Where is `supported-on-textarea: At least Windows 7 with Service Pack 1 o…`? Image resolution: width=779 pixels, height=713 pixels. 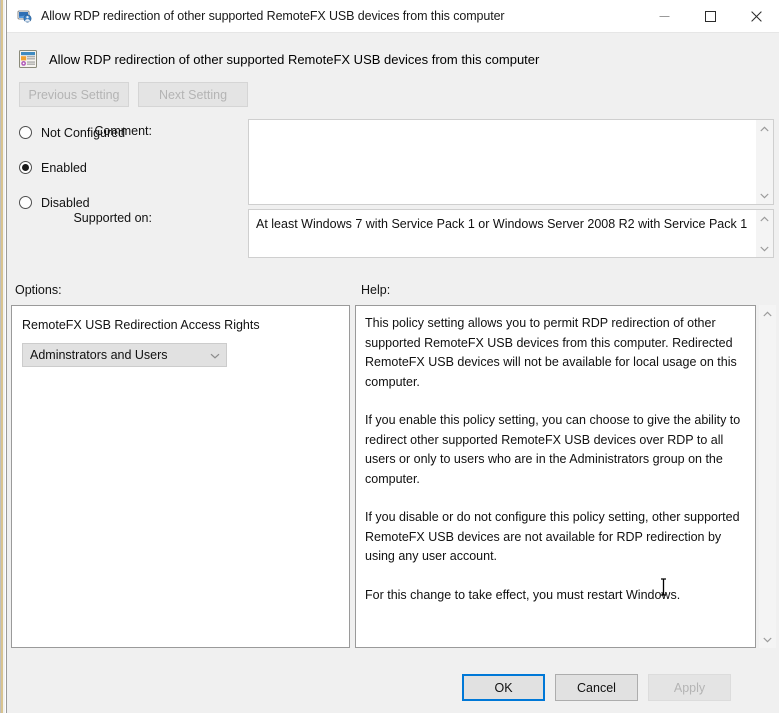 supported-on-textarea: At least Windows 7 with Service Pack 1 o… is located at coordinates (511, 233).